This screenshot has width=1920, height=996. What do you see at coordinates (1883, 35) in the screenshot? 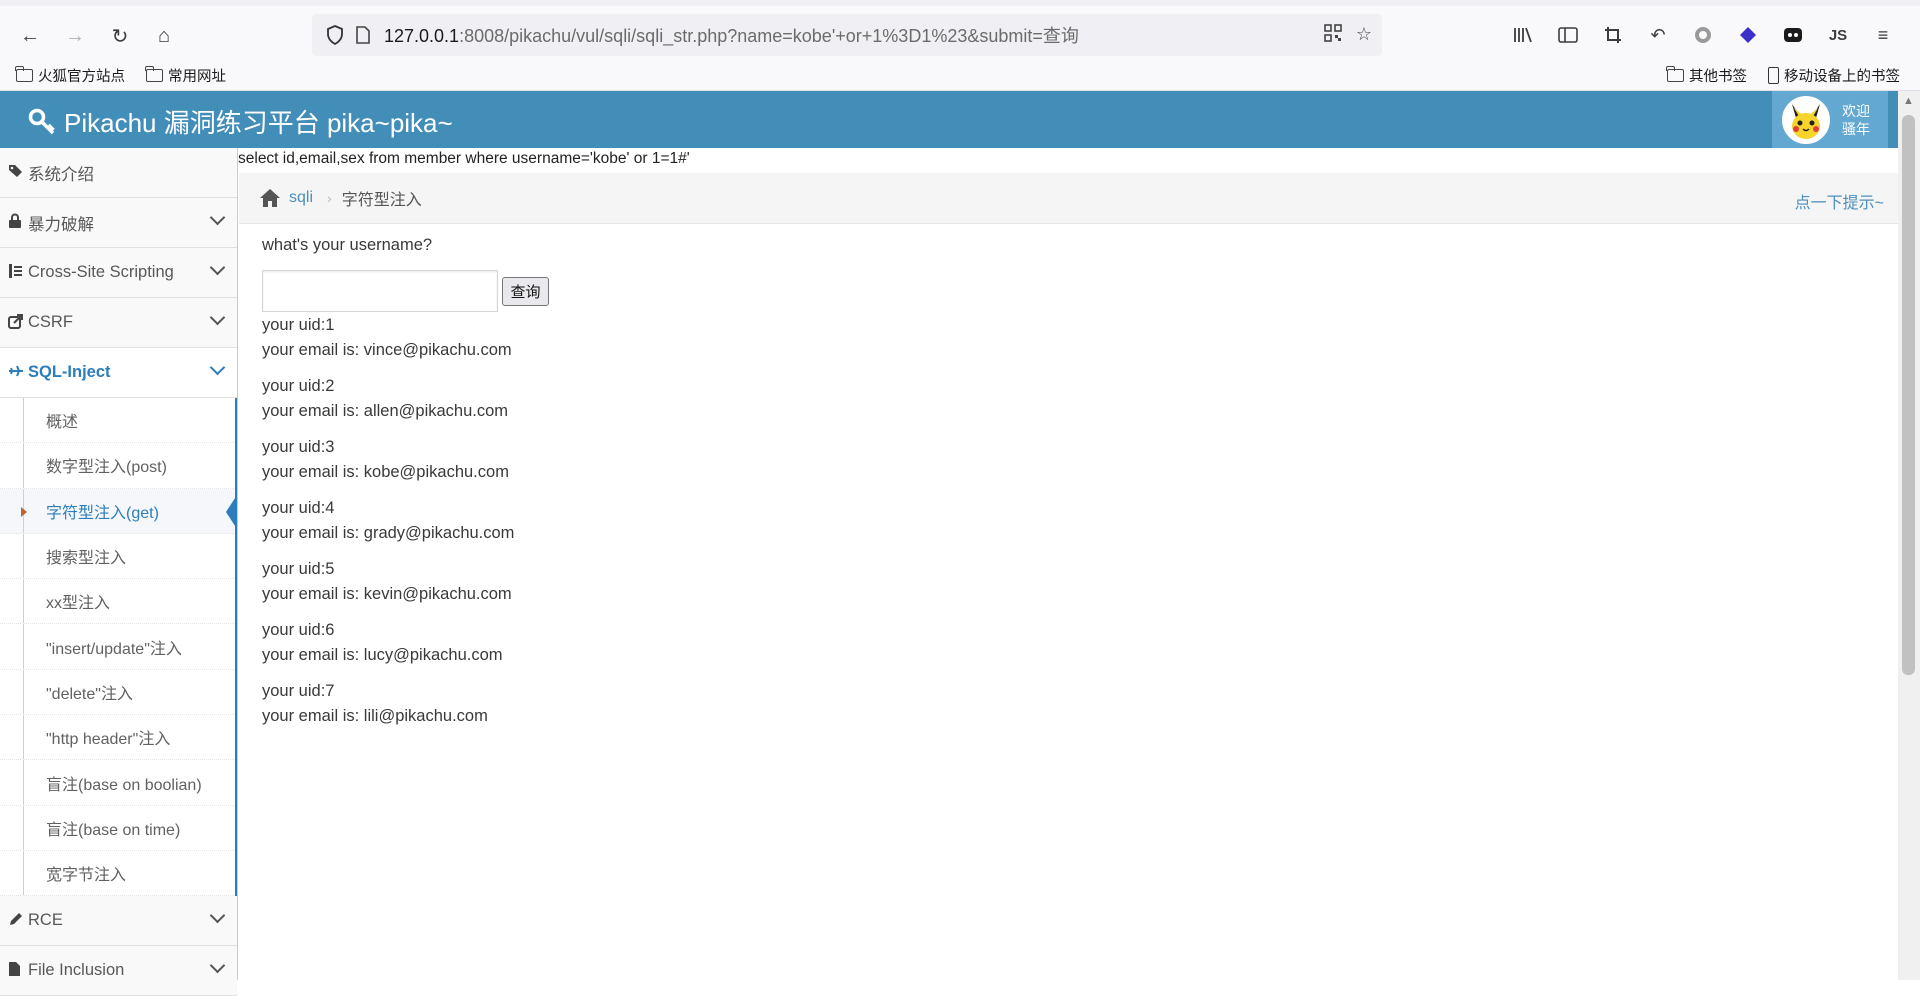
I see `menu-hamburger-icon: ≡` at bounding box center [1883, 35].